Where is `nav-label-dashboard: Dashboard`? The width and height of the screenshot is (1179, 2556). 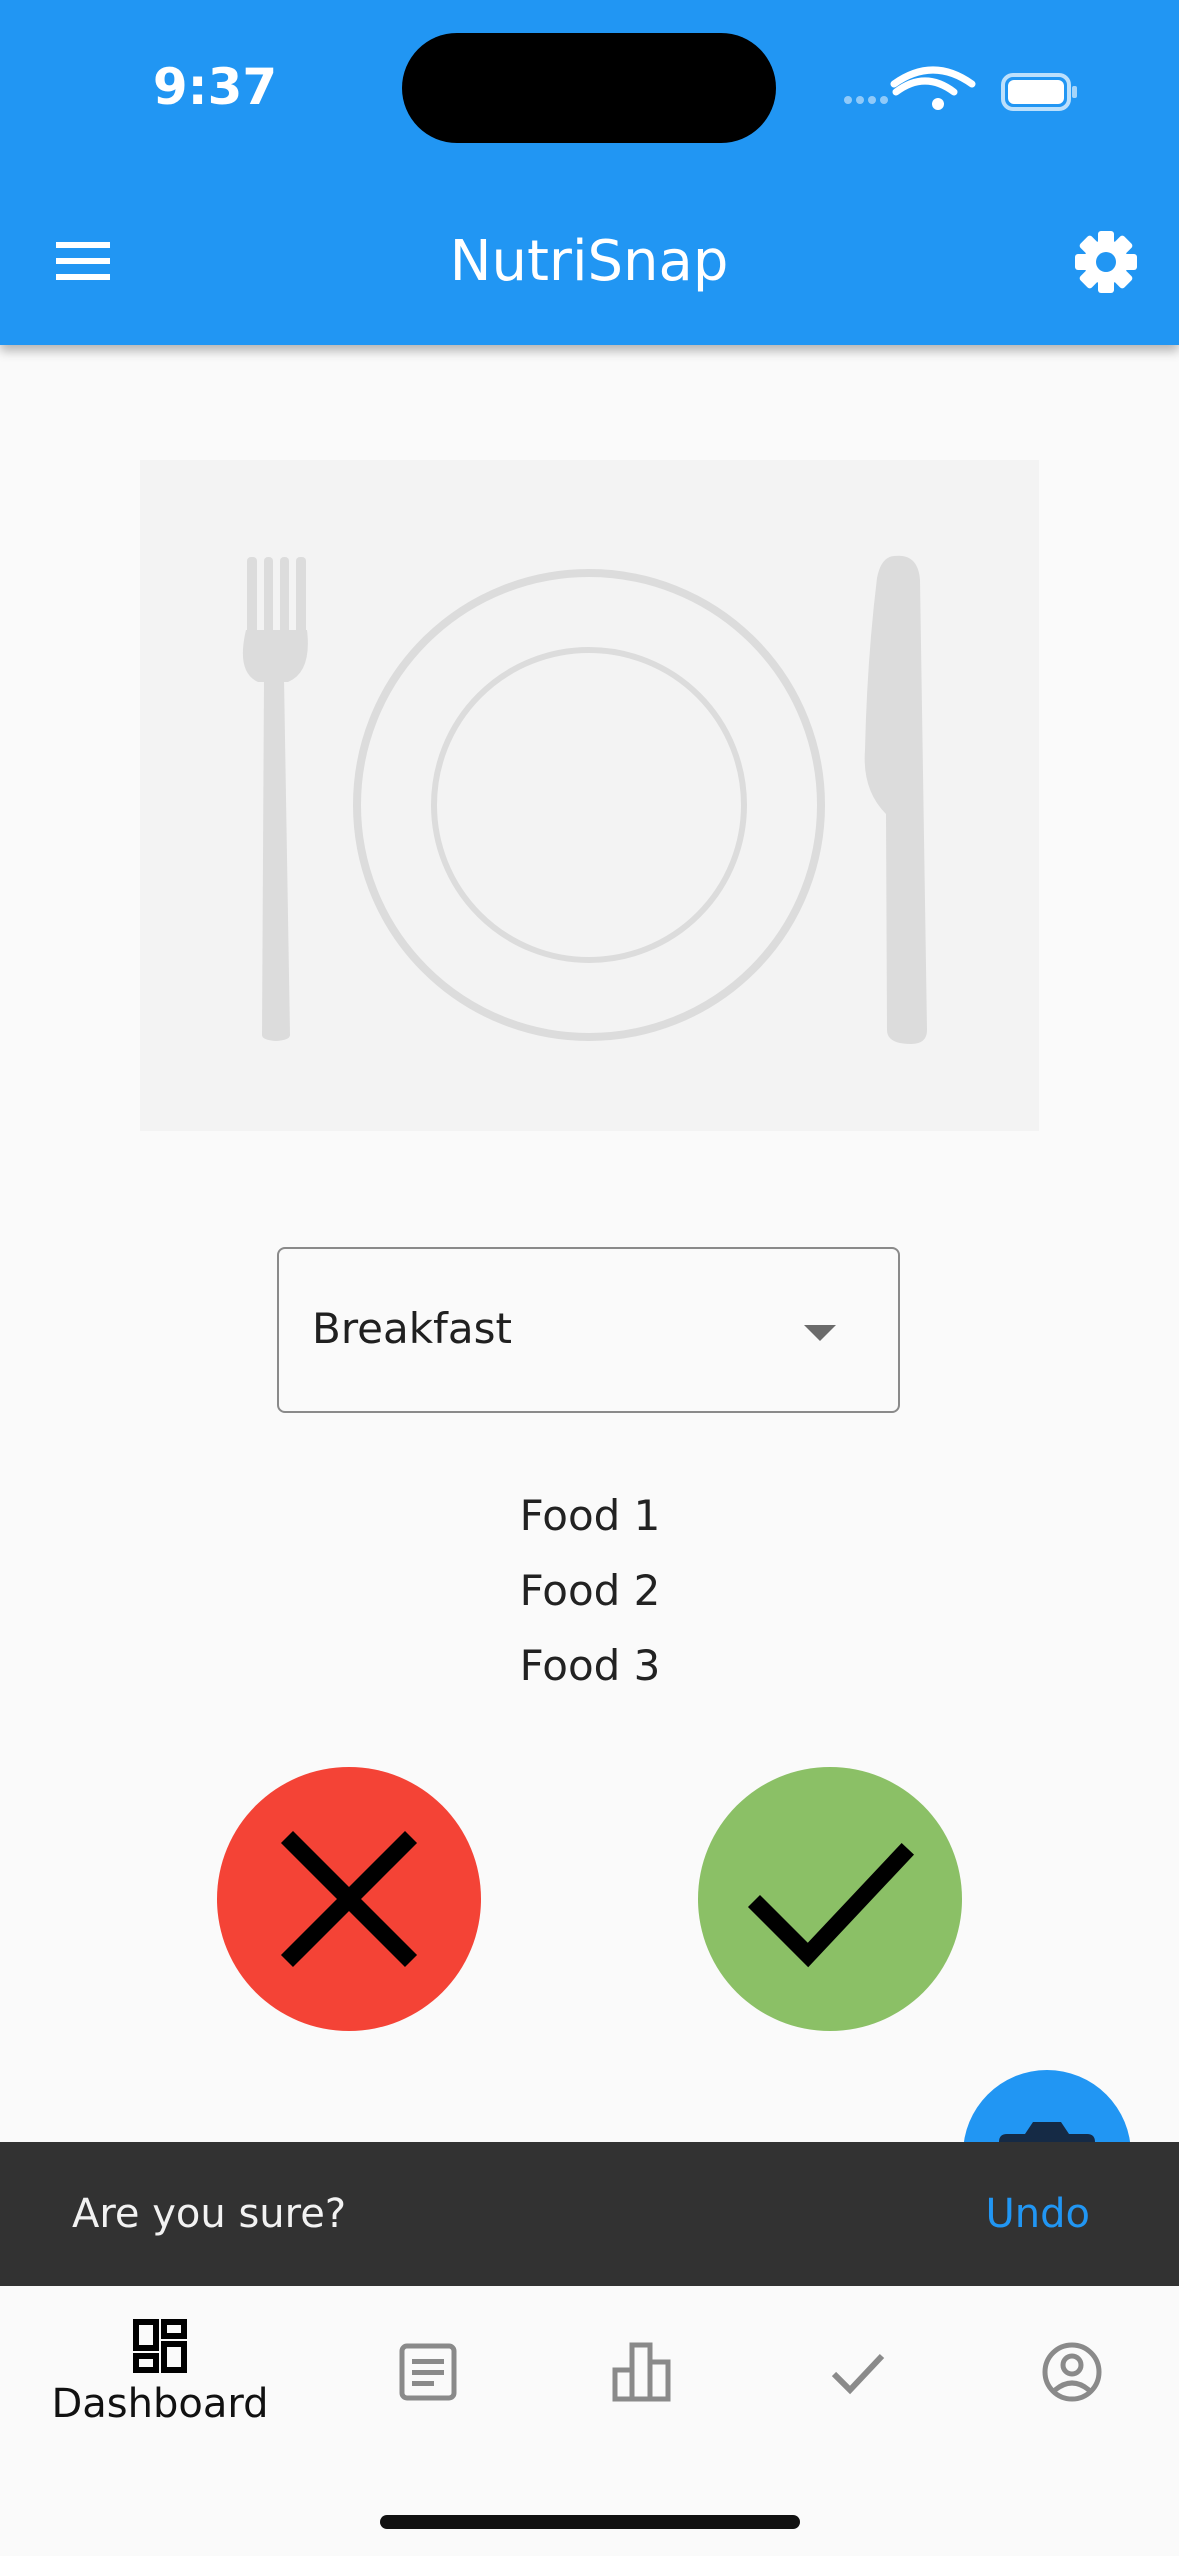
nav-label-dashboard: Dashboard is located at coordinates (160, 2404).